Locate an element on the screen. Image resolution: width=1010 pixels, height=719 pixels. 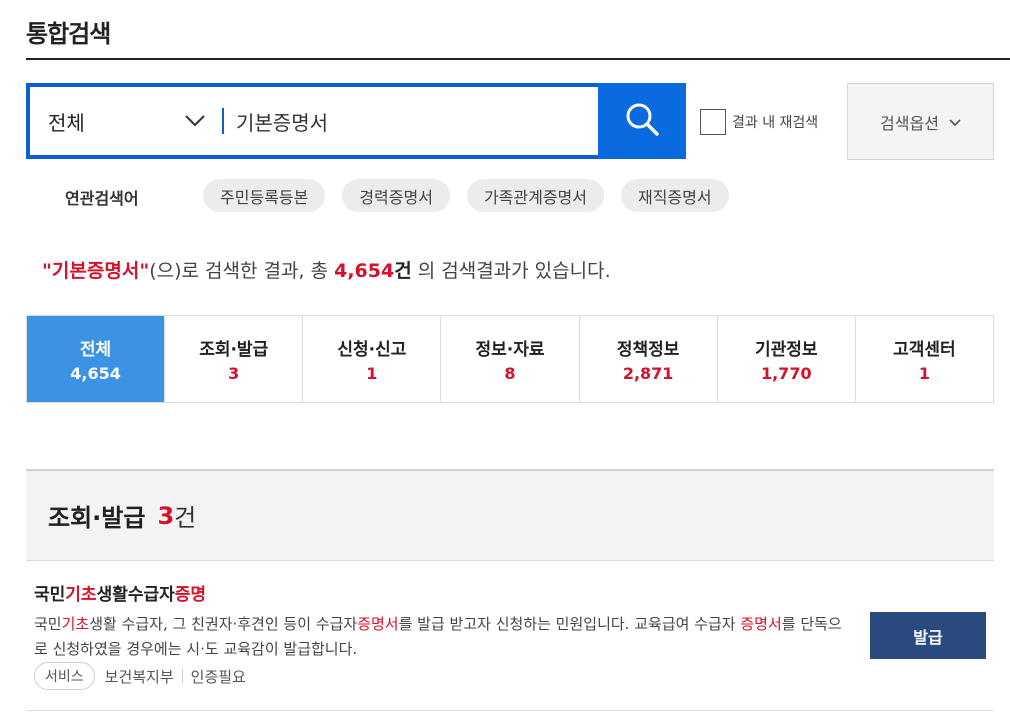
agency-name: 보건복지부 is located at coordinates (139, 676).